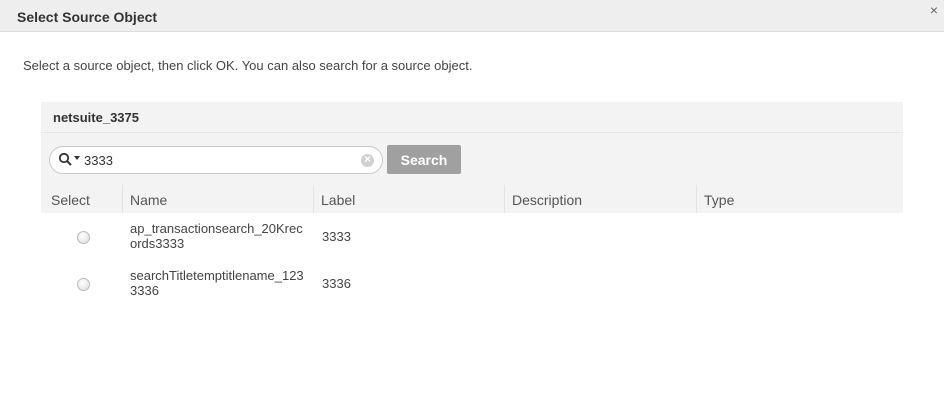 The height and width of the screenshot is (417, 944). Describe the element at coordinates (367, 159) in the screenshot. I see `clear-search-icon` at that location.